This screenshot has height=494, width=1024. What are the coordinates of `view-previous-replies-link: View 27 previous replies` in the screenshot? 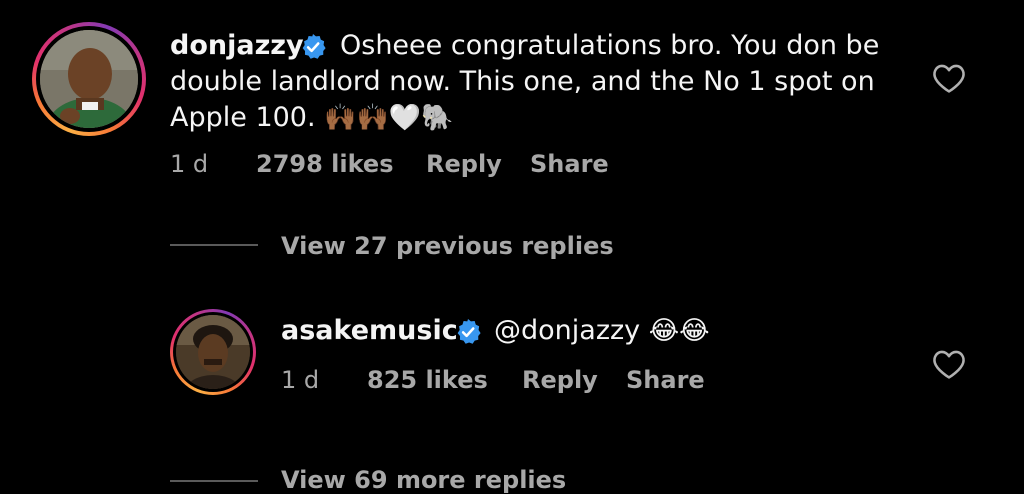 It's located at (447, 246).